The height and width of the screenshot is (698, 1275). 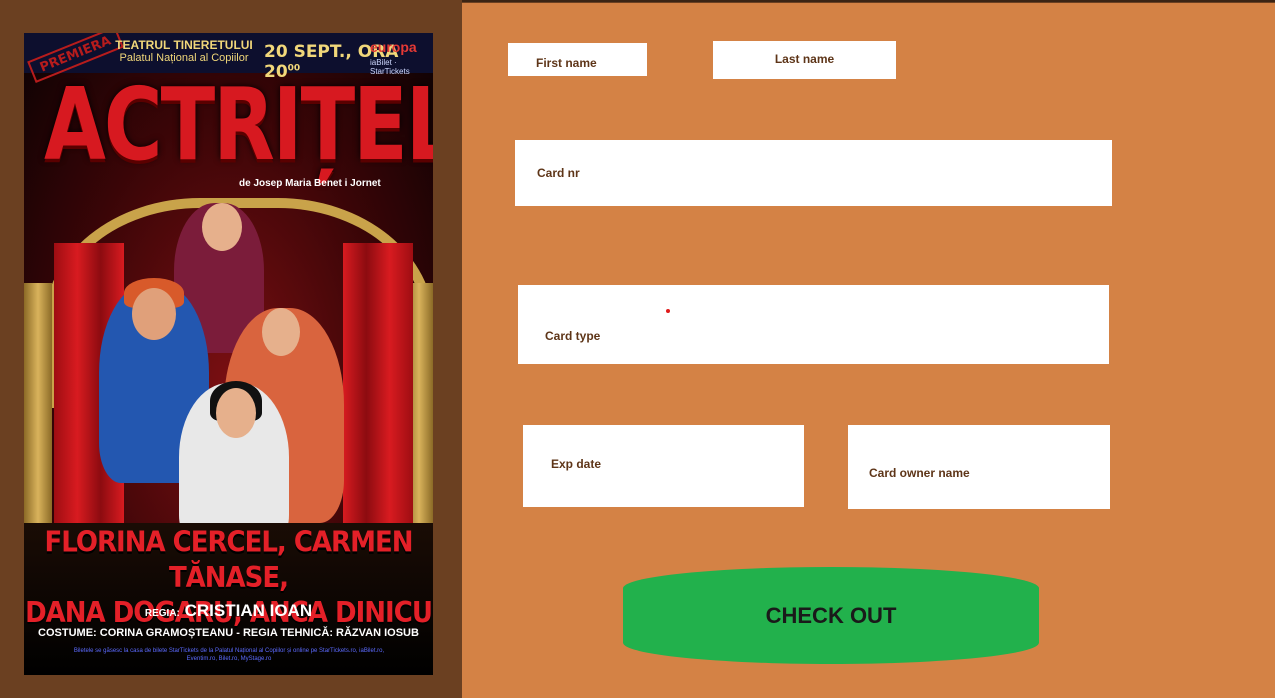 I want to click on checkout-button: CHECK OUT, so click(x=831, y=615).